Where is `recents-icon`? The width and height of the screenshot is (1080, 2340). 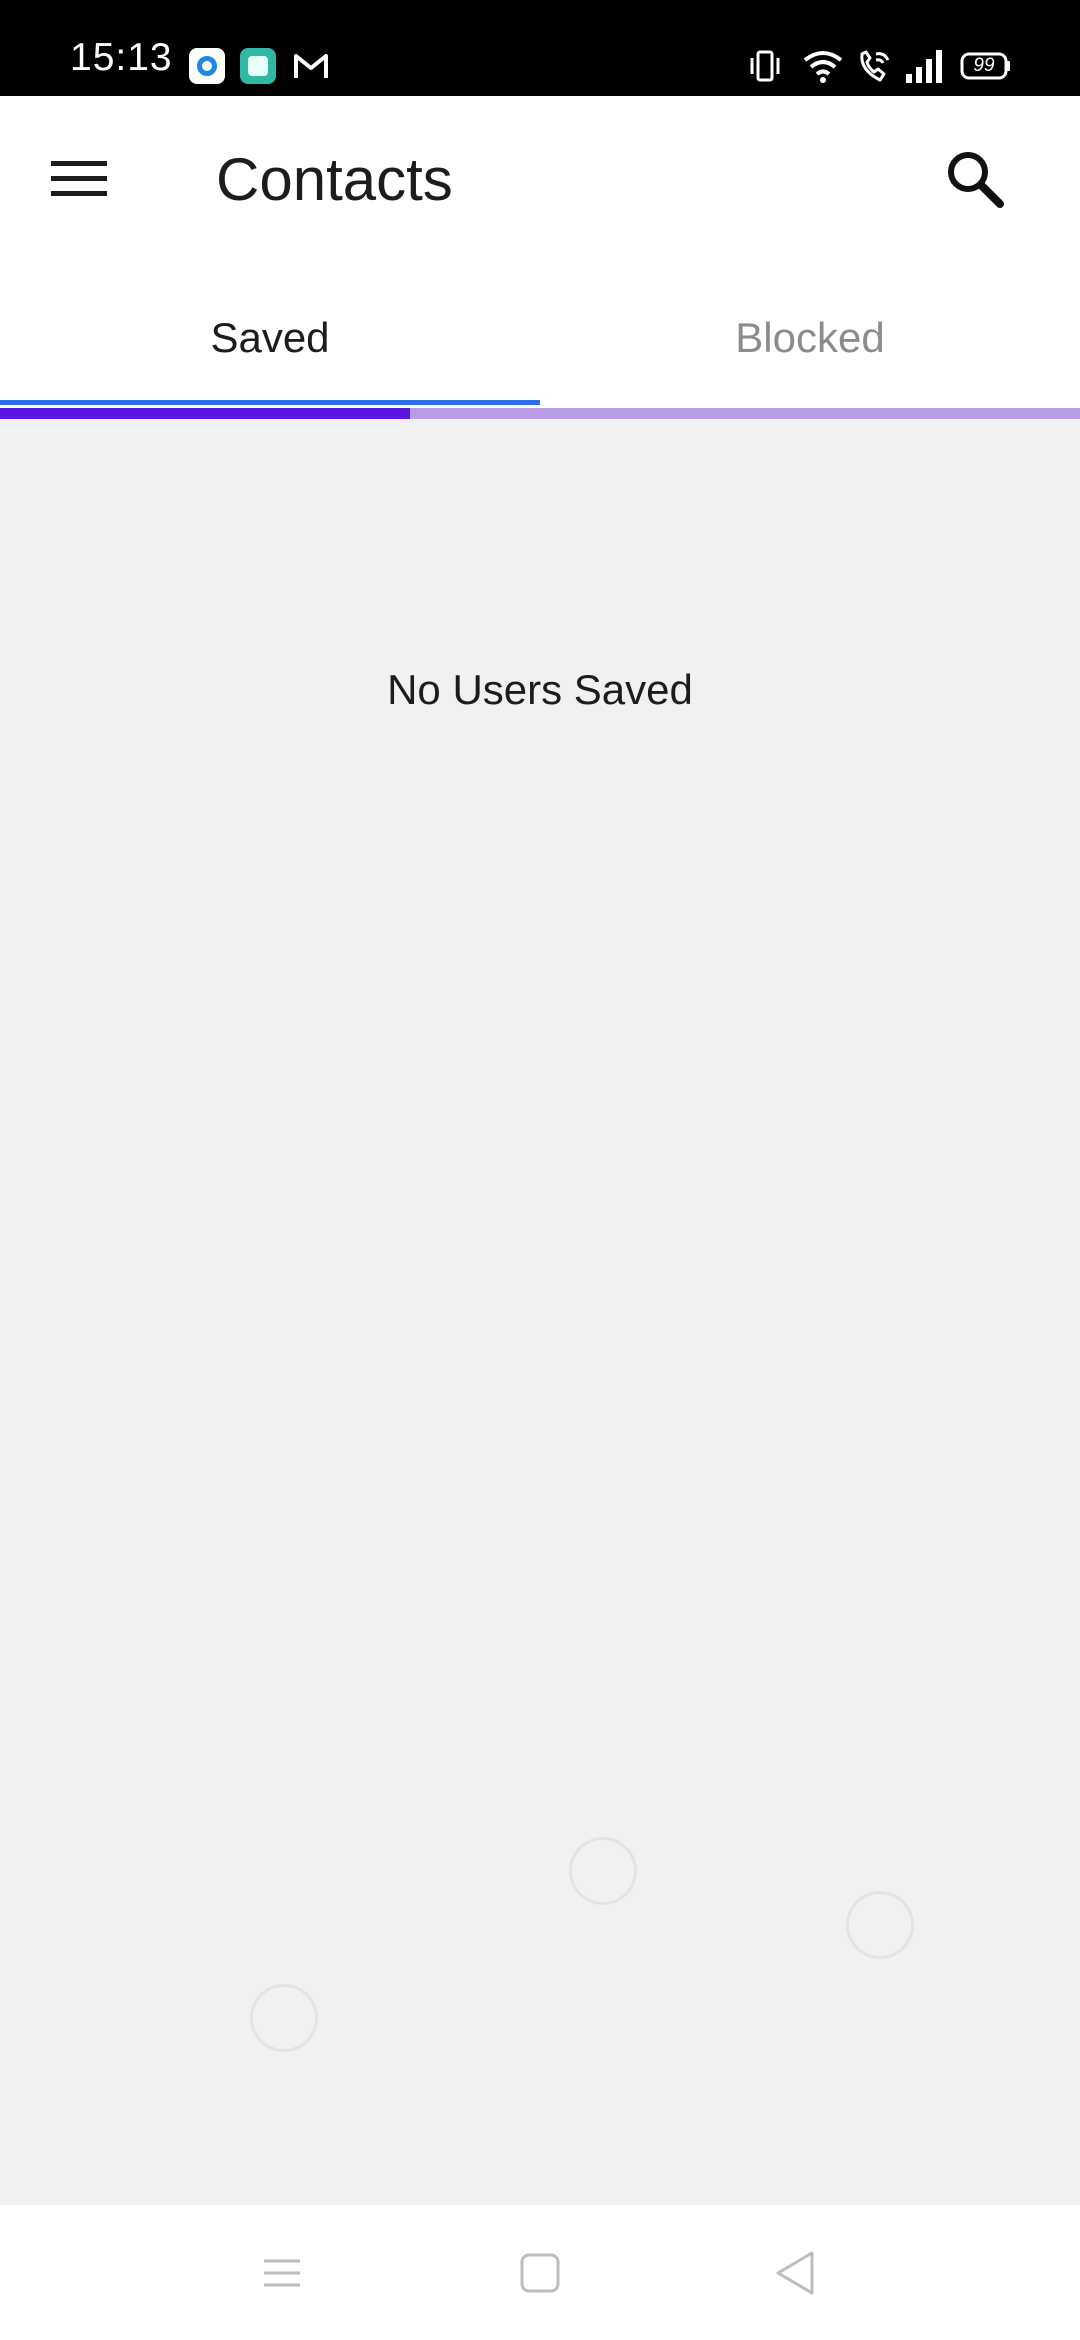 recents-icon is located at coordinates (282, 2273).